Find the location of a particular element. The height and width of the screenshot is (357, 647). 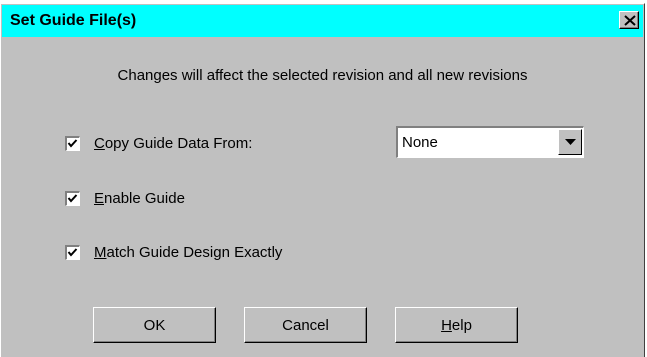

dropdown-button is located at coordinates (570, 142).